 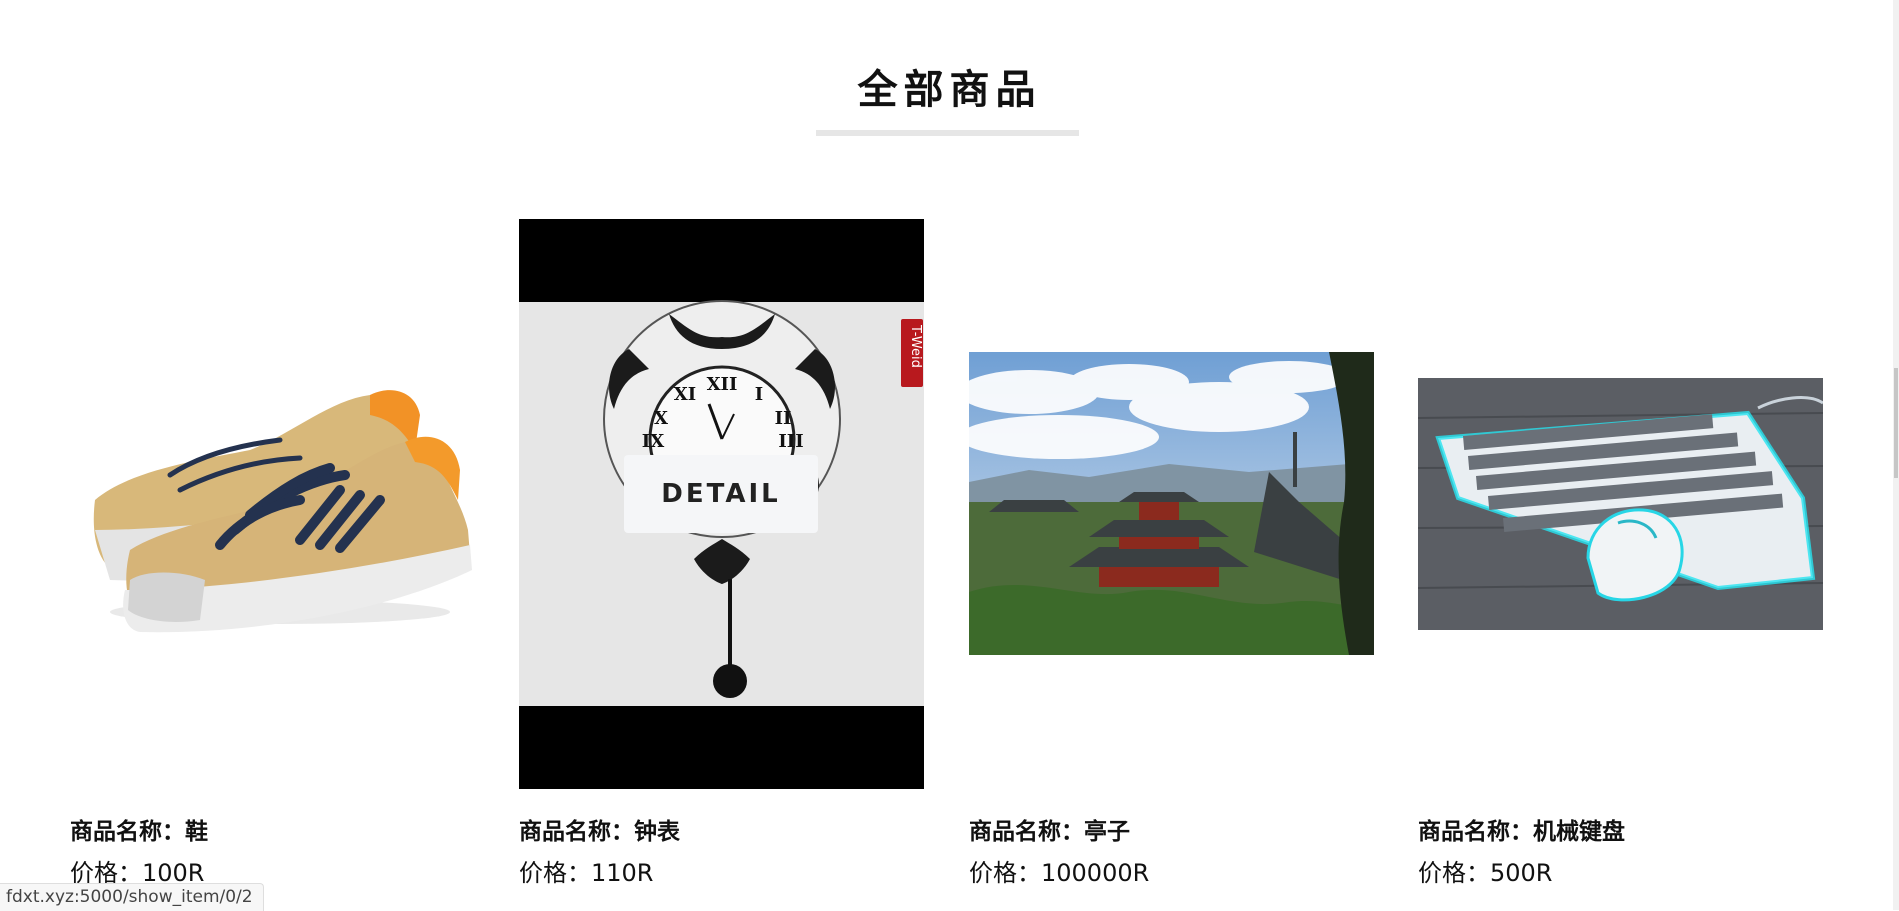 What do you see at coordinates (586, 873) in the screenshot?
I see `product-price: 价格：110R` at bounding box center [586, 873].